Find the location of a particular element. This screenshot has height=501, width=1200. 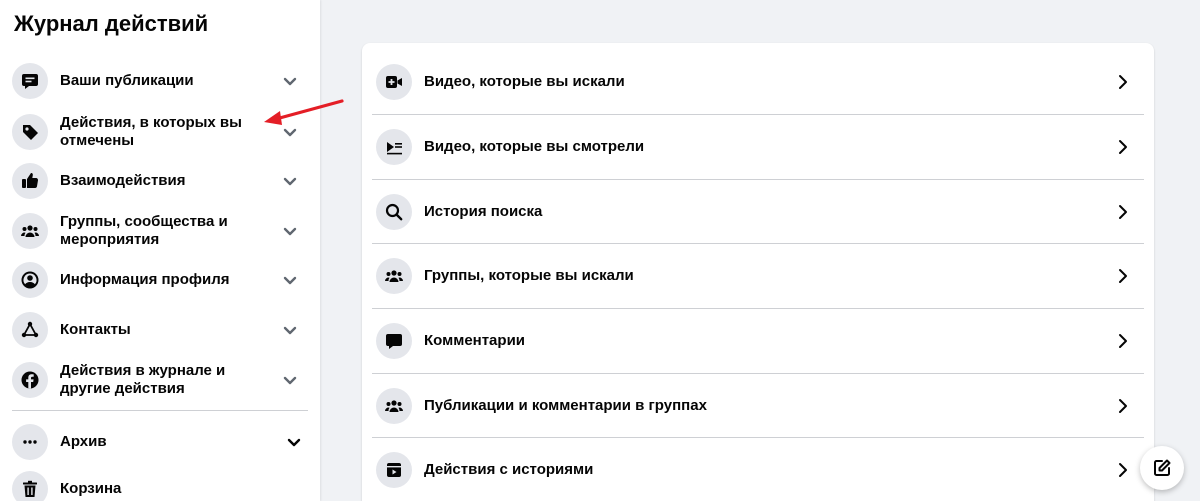

sidebar-item-profile-info: Информация профиля is located at coordinates (160, 280).